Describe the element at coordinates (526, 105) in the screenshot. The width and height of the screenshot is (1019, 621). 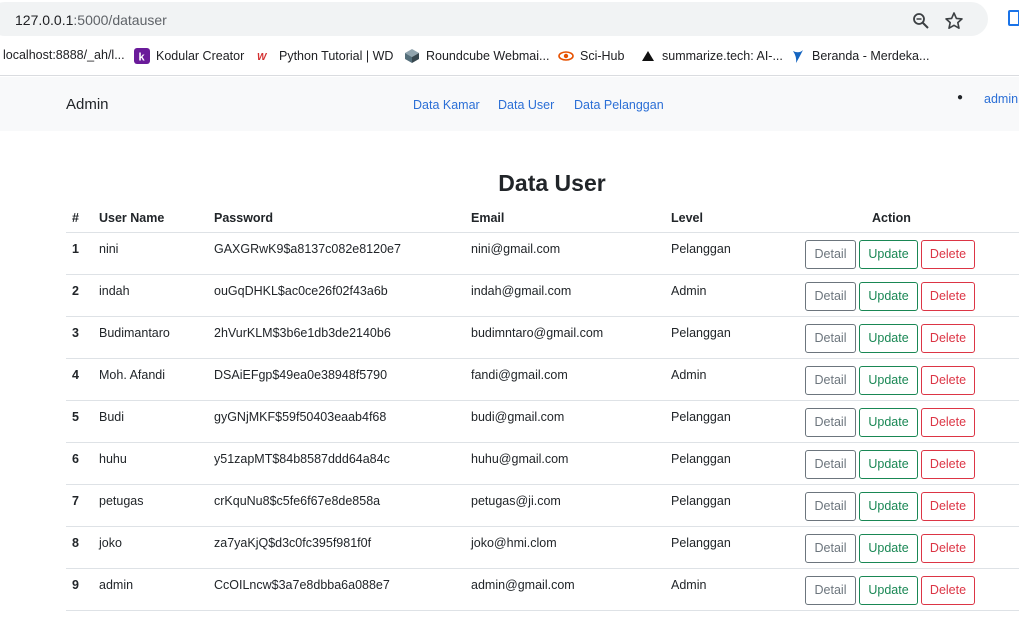
I see `nav-data-user: Data User` at that location.